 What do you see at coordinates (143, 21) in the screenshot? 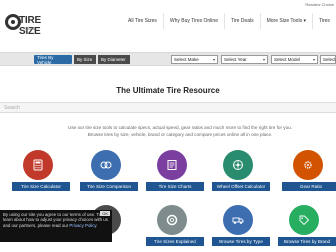
I see `nav-all-tire-sizes: All Tire Sizes` at bounding box center [143, 21].